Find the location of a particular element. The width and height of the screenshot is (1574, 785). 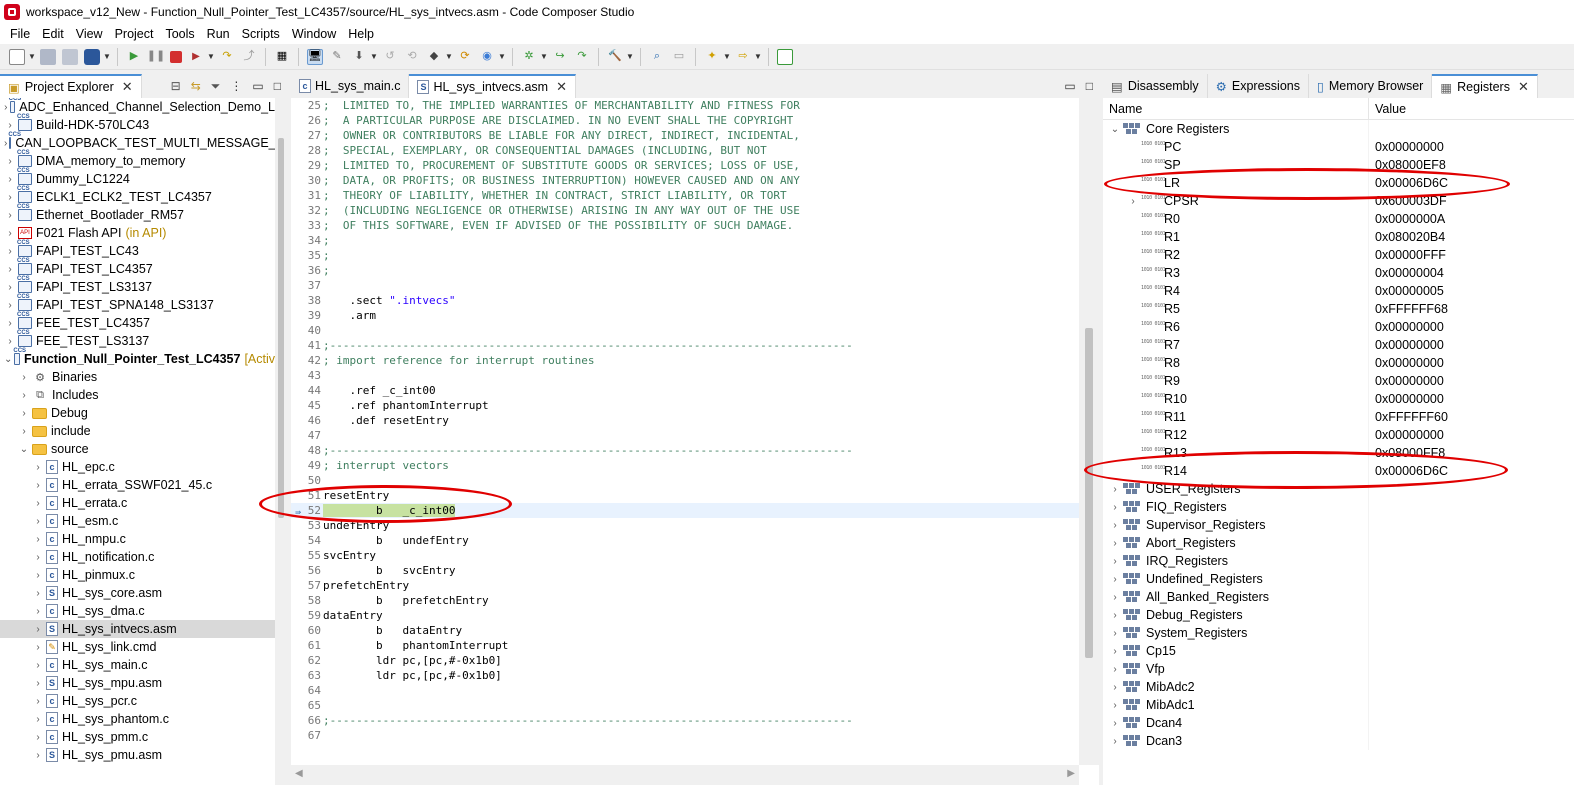

code-line: 52 ⇛ b _c_int00 is located at coordinates (685, 510).